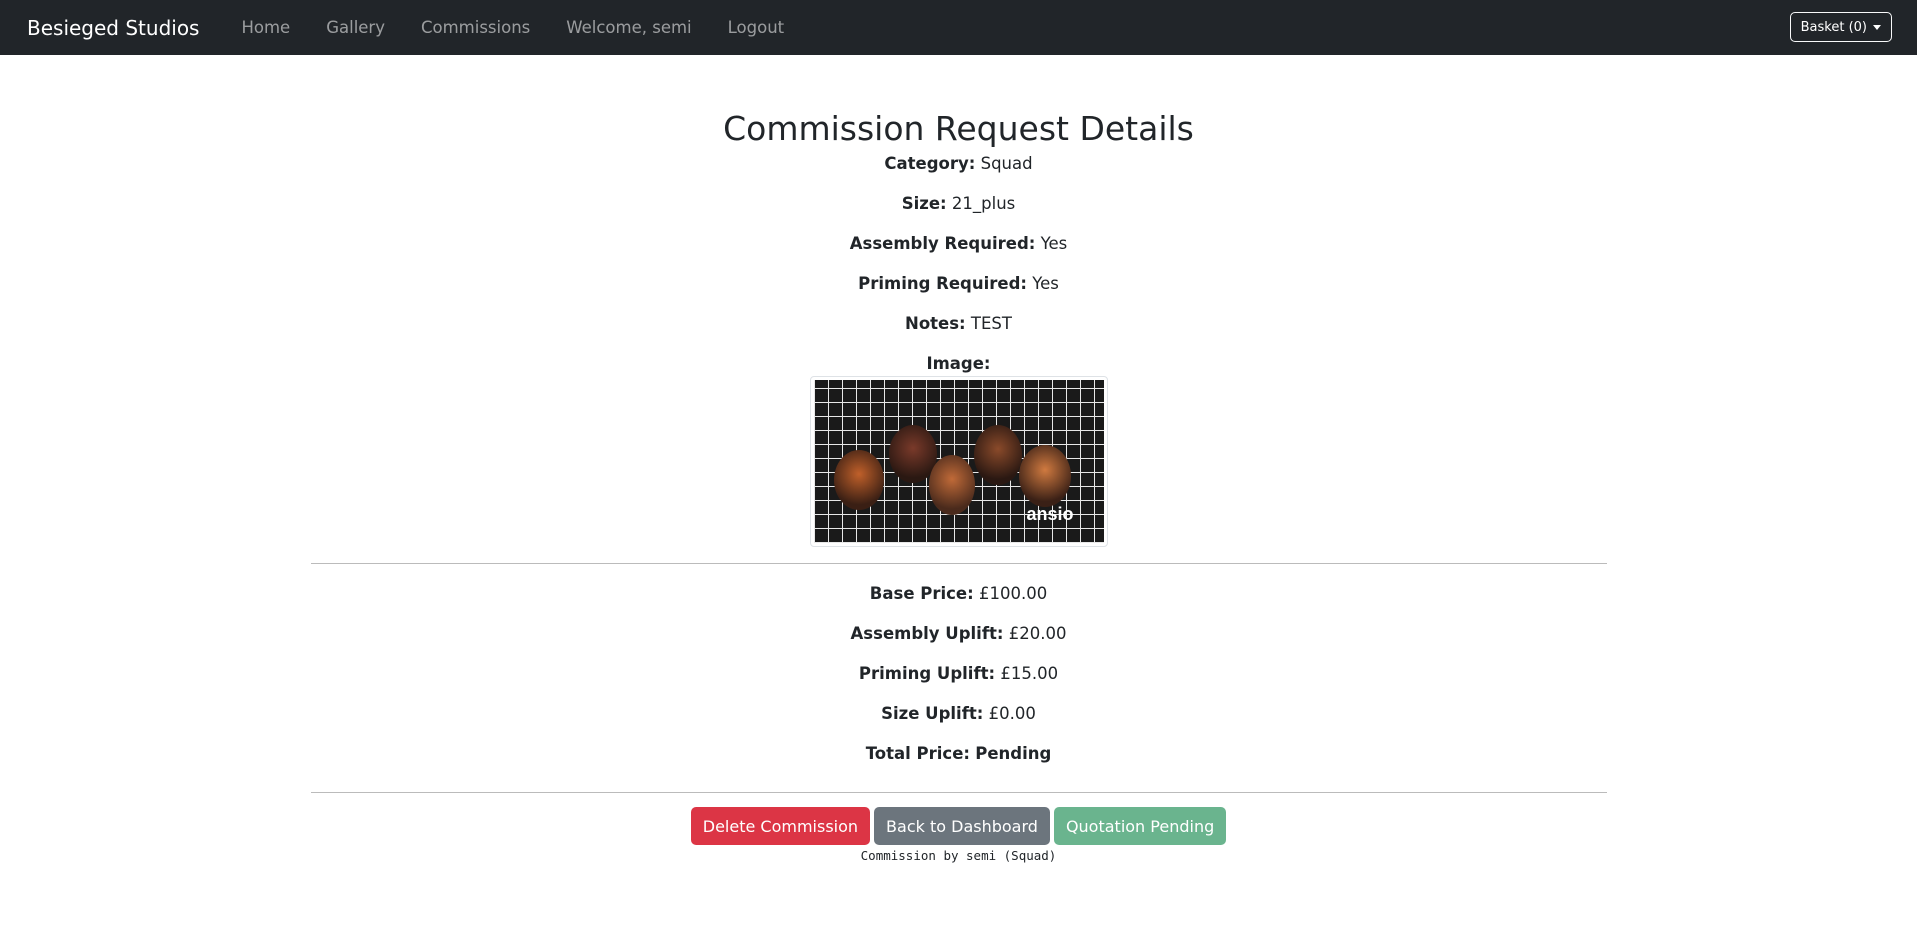  I want to click on price-priming-uplift: Priming Uplift: £15.00, so click(959, 684).